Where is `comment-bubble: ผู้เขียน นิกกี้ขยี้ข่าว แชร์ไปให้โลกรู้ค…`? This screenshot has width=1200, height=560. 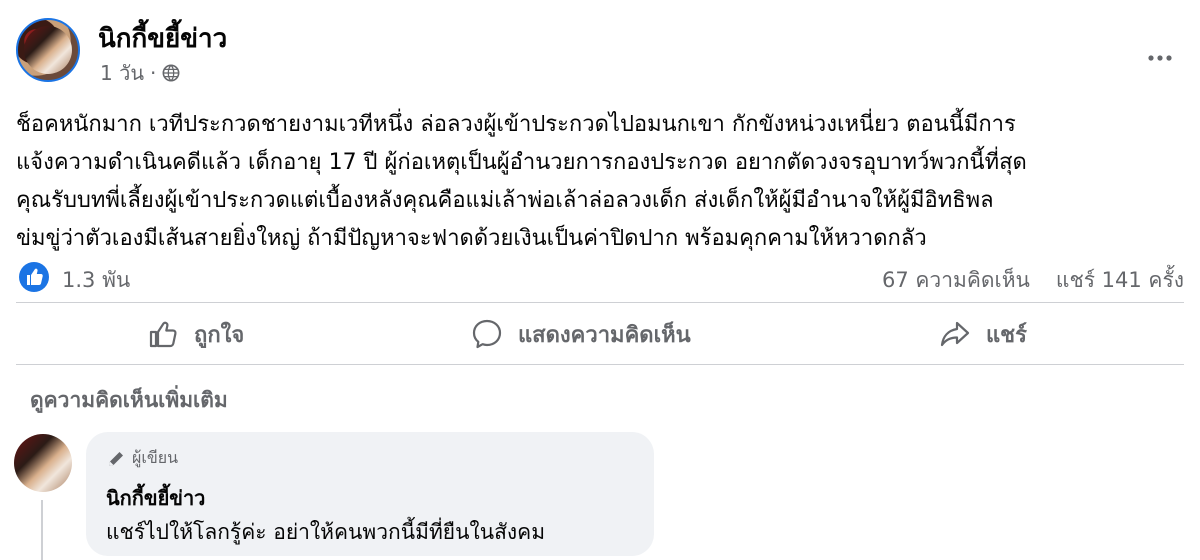
comment-bubble: ผู้เขียน นิกกี้ขยี้ข่าว แชร์ไปให้โลกรู้ค… is located at coordinates (370, 494).